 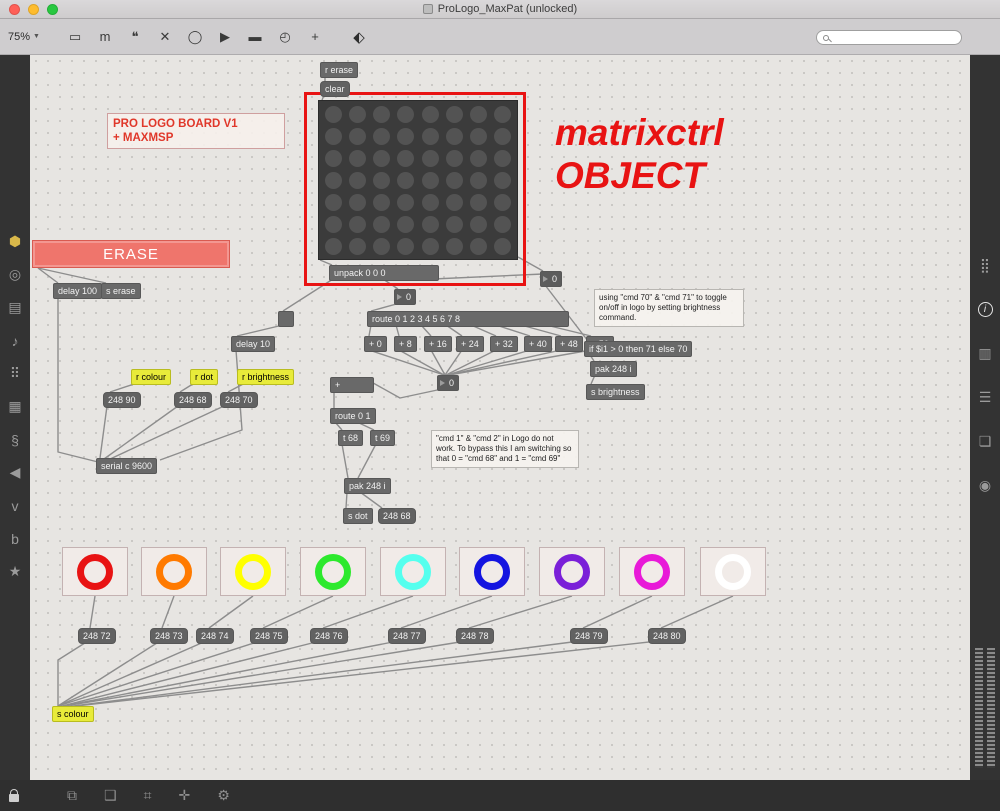 What do you see at coordinates (253, 344) in the screenshot?
I see `max-box-delay-10: delay 10` at bounding box center [253, 344].